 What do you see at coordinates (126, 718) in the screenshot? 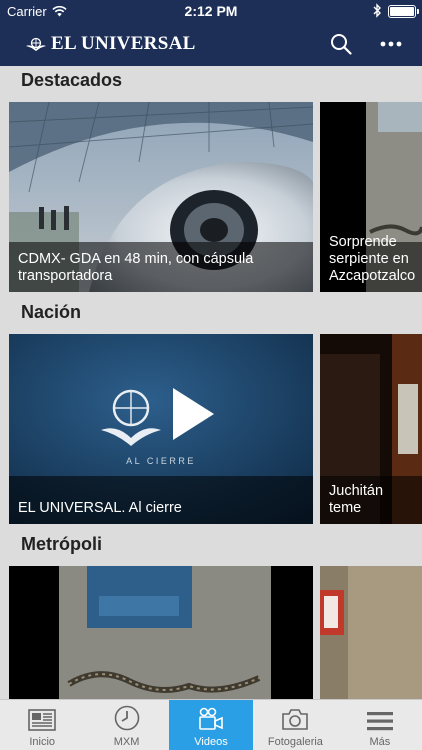
I see `clock-icon` at bounding box center [126, 718].